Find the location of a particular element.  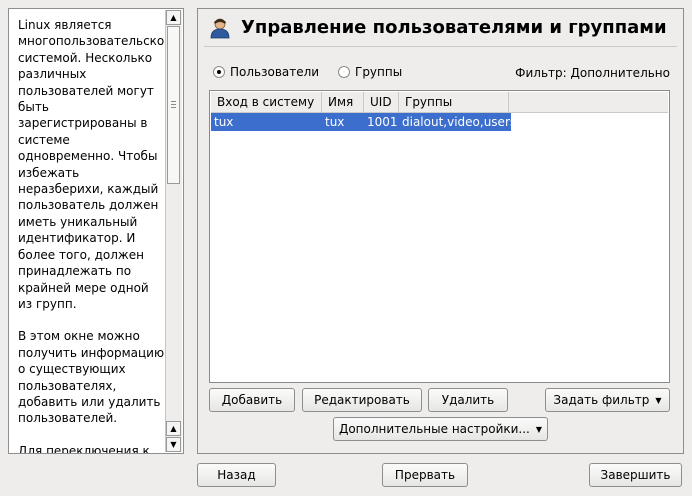

grip-icon is located at coordinates (173, 105).